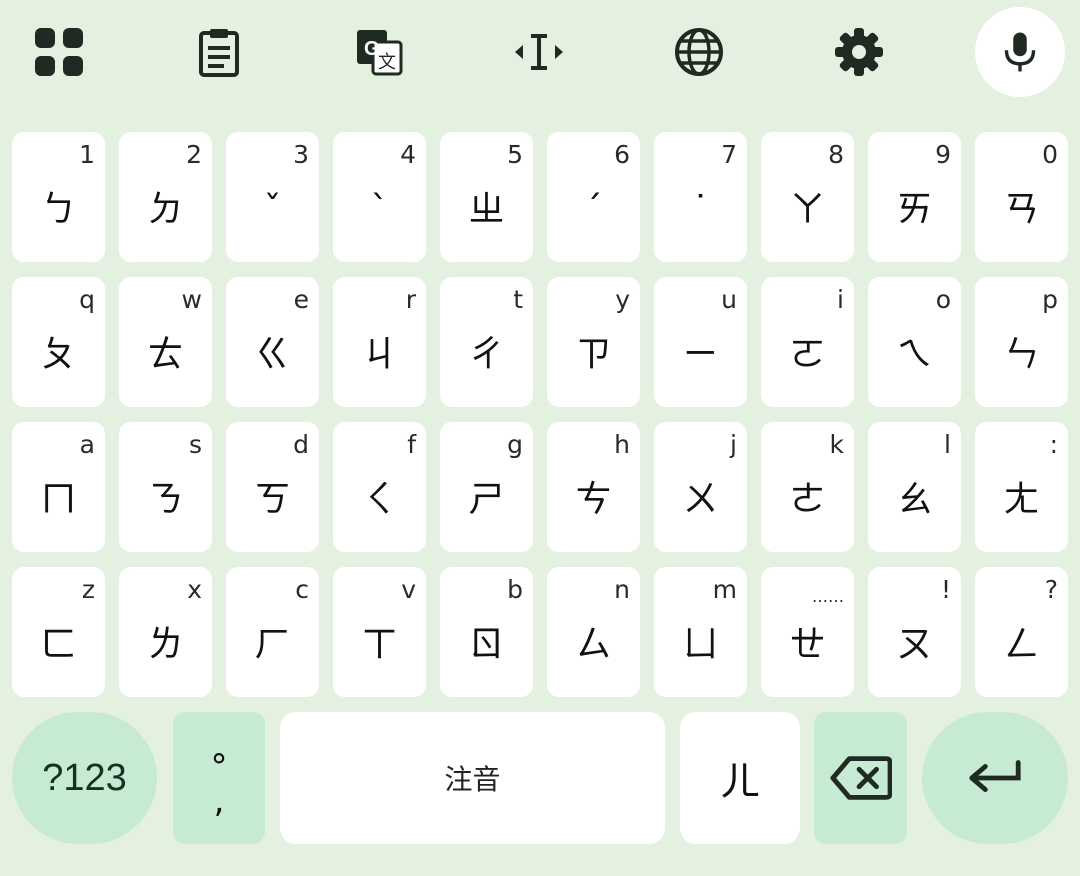 The height and width of the screenshot is (876, 1080). What do you see at coordinates (700, 487) in the screenshot?
I see `key-26: jㄨ` at bounding box center [700, 487].